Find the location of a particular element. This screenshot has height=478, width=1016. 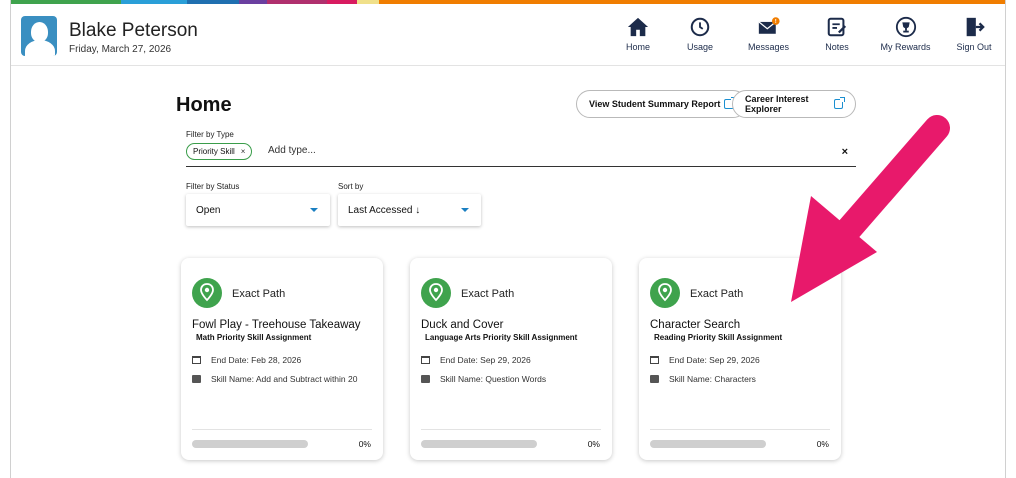

trophy-icon is located at coordinates (905, 27).